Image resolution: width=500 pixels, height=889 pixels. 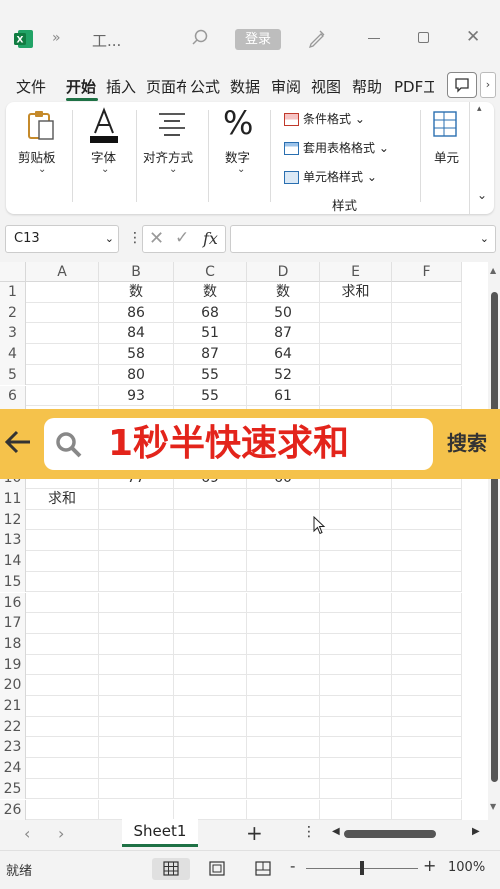 What do you see at coordinates (172, 158) in the screenshot?
I see `alignment-group: 对齐方式 ⌄` at bounding box center [172, 158].